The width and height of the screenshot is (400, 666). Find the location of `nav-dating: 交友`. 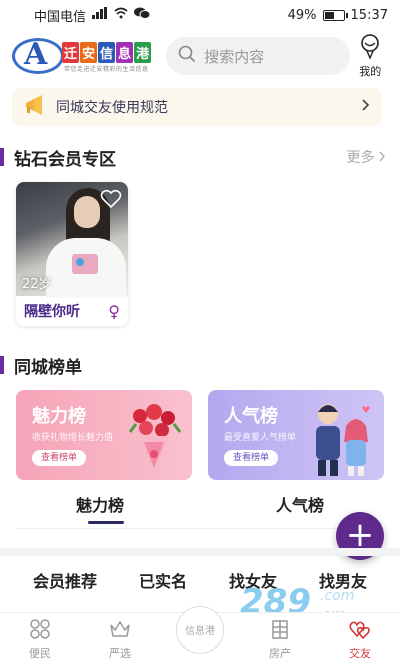

nav-dating: 交友 is located at coordinates (360, 639).